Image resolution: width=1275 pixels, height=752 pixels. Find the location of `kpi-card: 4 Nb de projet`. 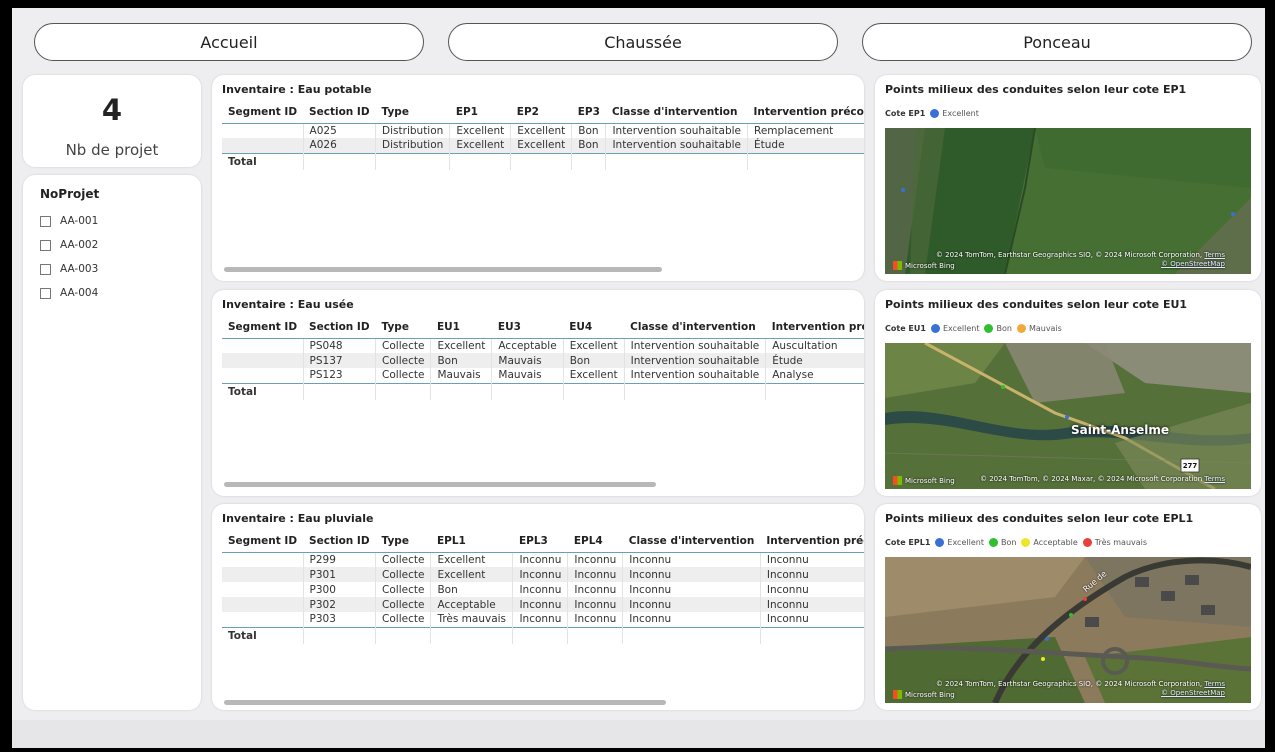

kpi-card: 4 Nb de projet is located at coordinates (112, 121).